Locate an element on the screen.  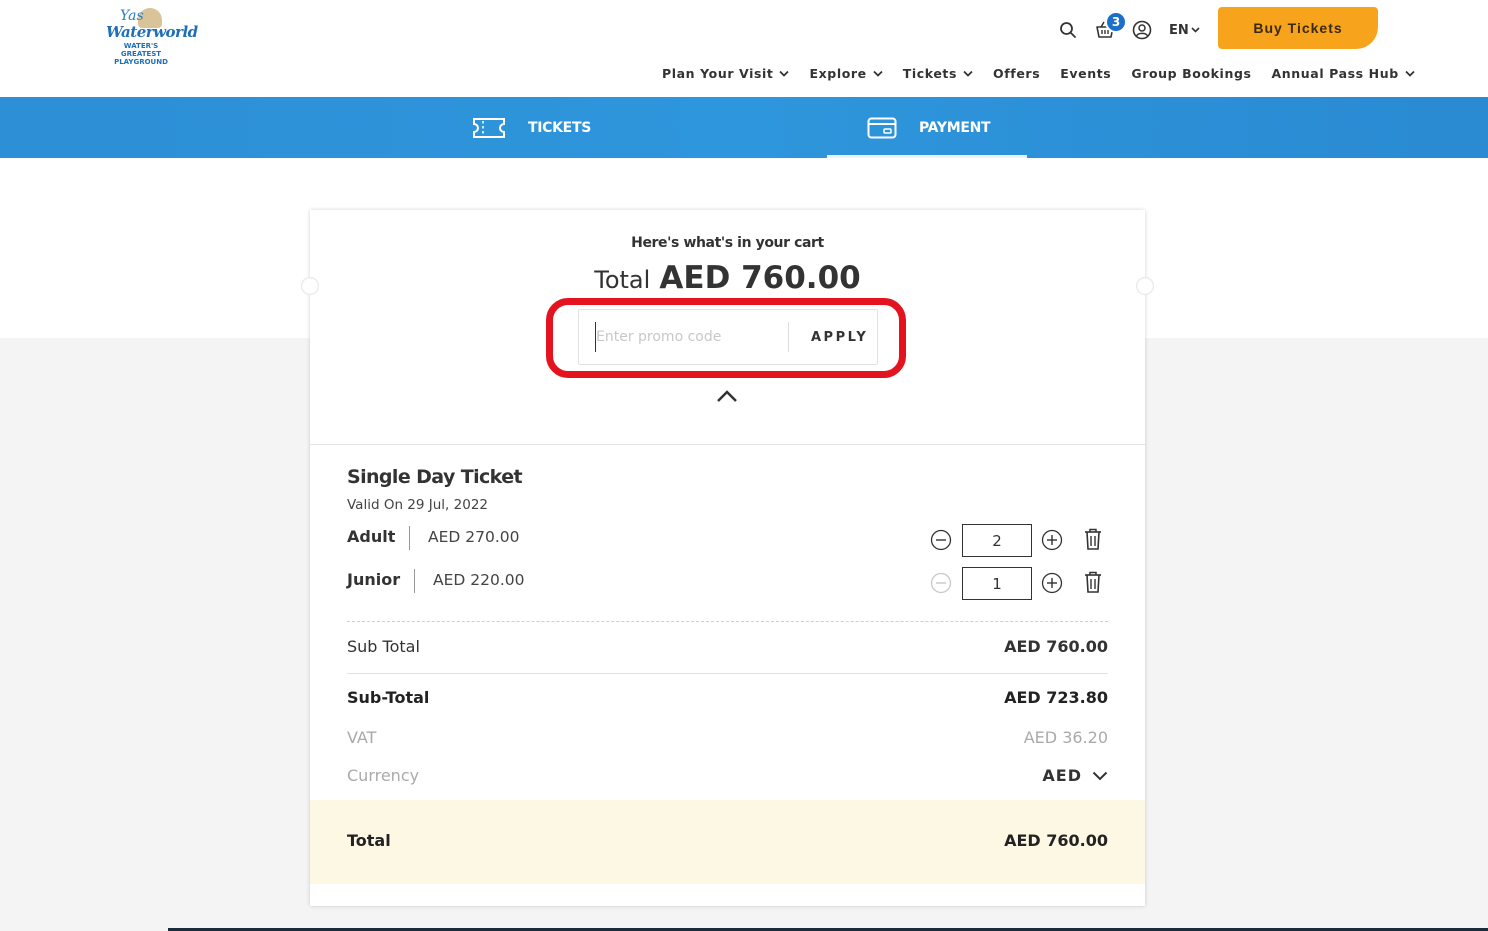
summary-label: Total is located at coordinates (369, 840).